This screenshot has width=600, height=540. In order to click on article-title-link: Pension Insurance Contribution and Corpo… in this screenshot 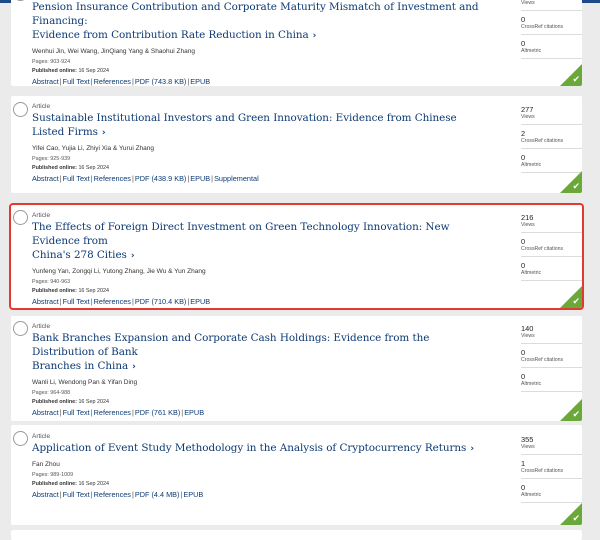, I will do `click(259, 21)`.